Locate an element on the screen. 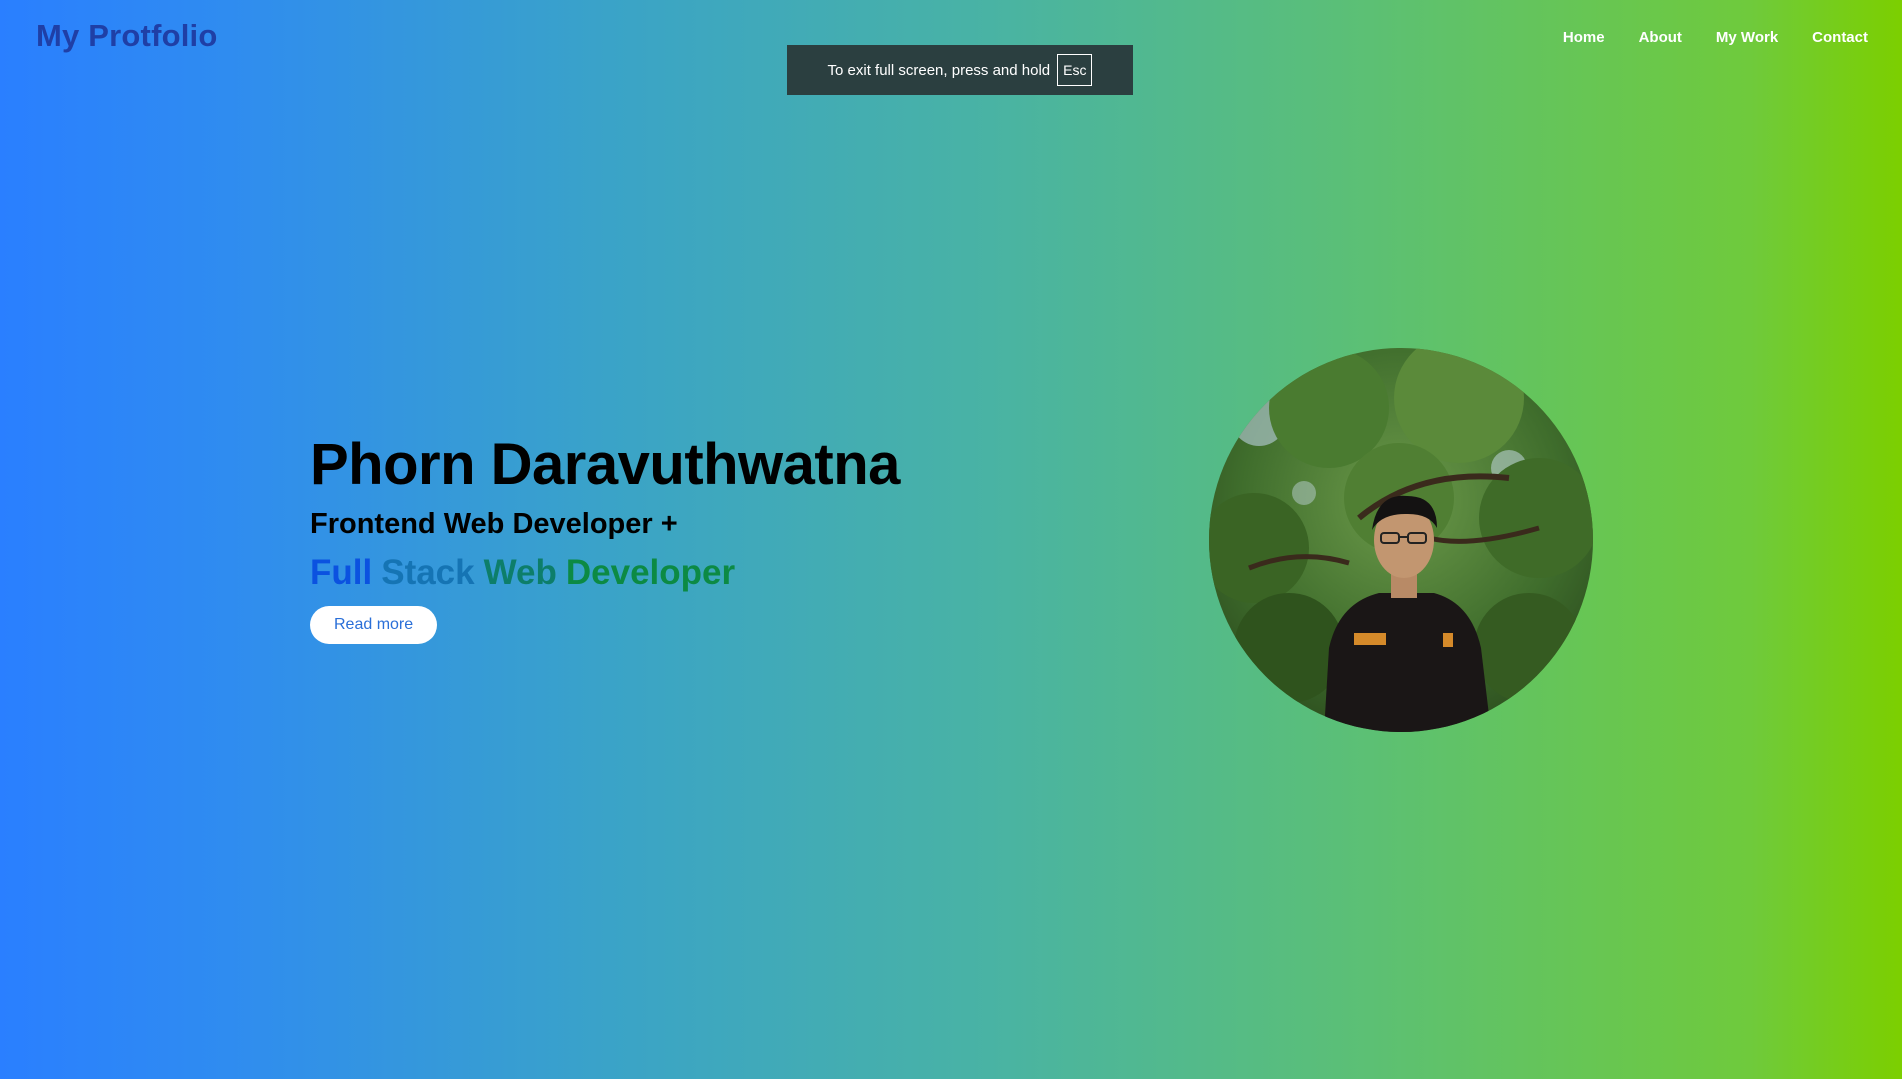  stack-word-web: Web is located at coordinates (520, 572).